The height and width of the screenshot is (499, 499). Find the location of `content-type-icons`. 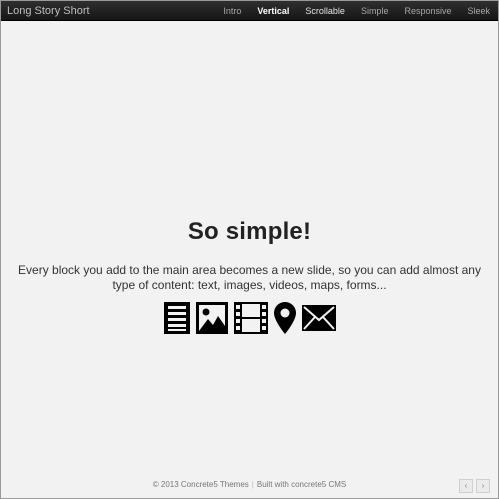

content-type-icons is located at coordinates (249, 318).